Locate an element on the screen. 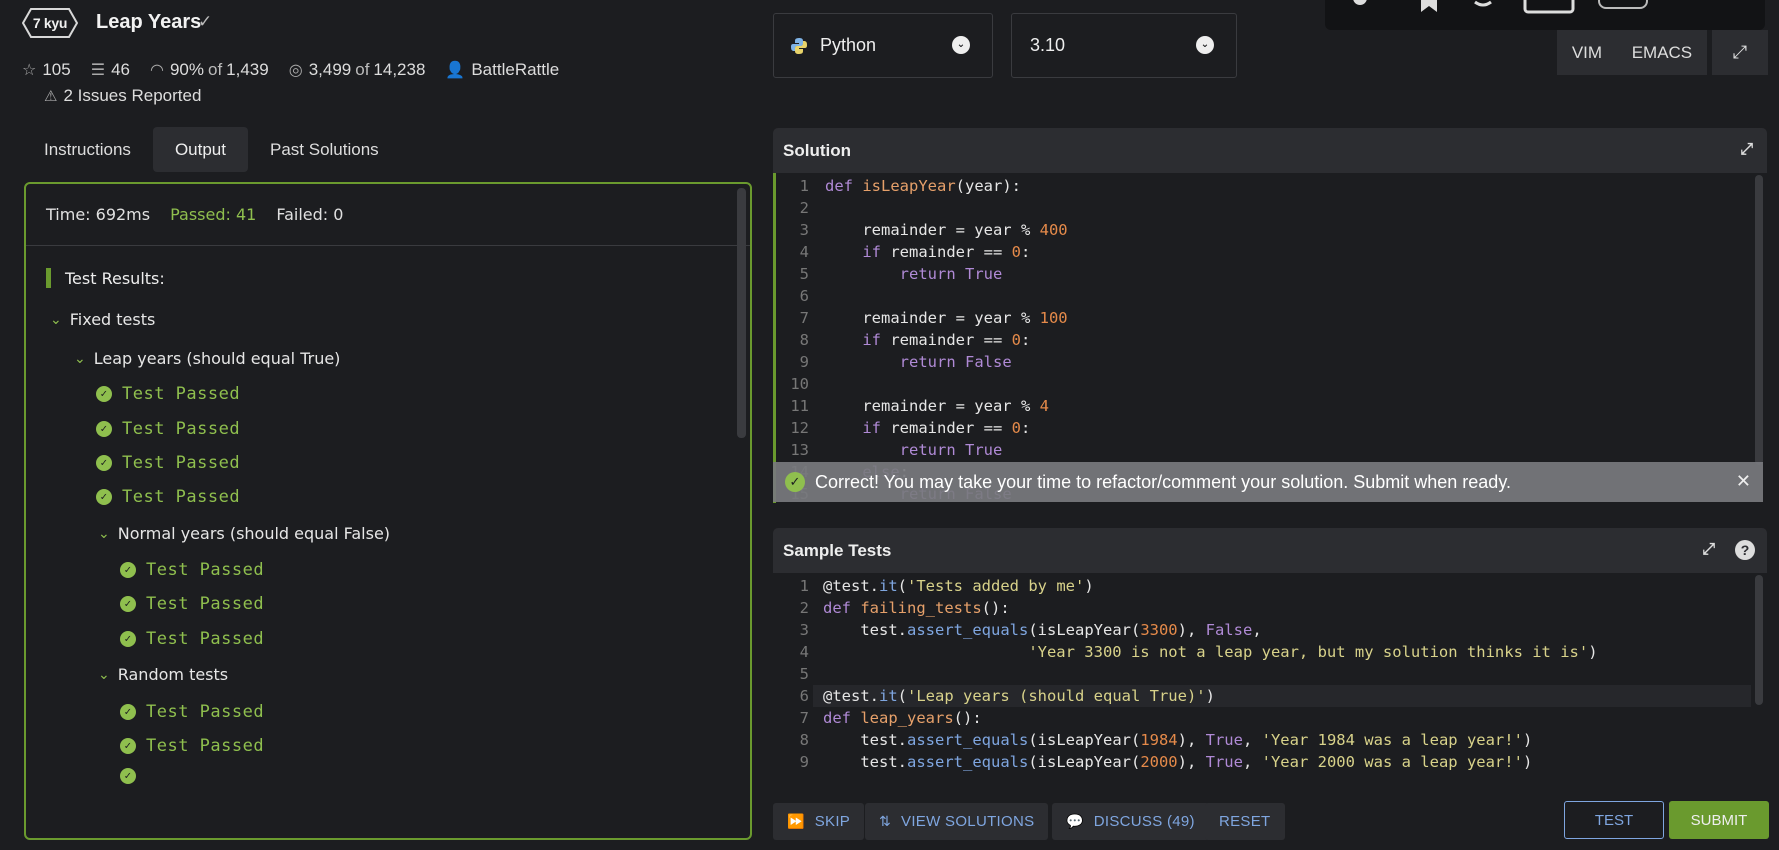  line-number: 6 is located at coordinates (804, 296).